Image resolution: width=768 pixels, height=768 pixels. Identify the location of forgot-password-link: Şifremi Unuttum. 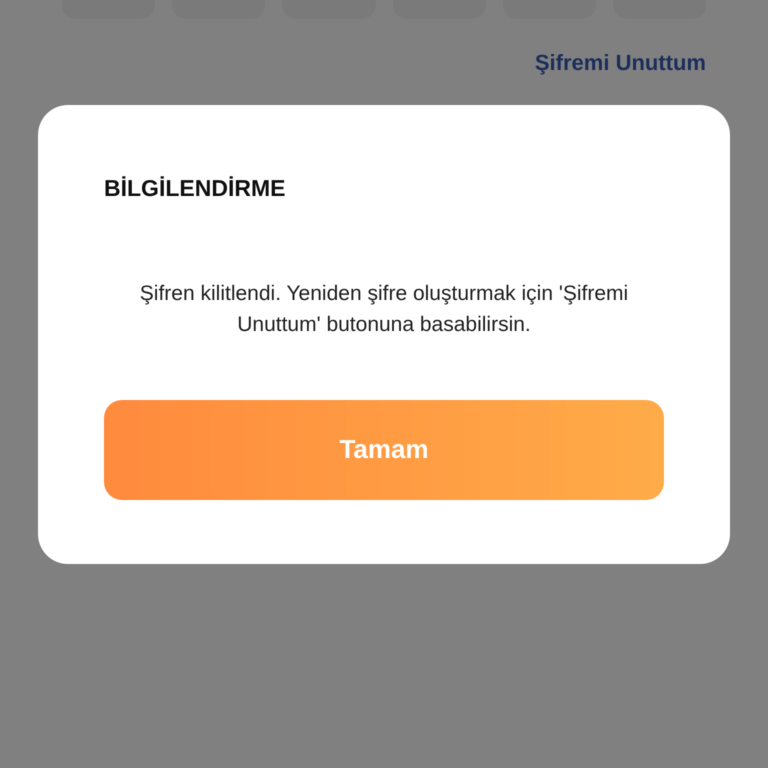
(620, 62).